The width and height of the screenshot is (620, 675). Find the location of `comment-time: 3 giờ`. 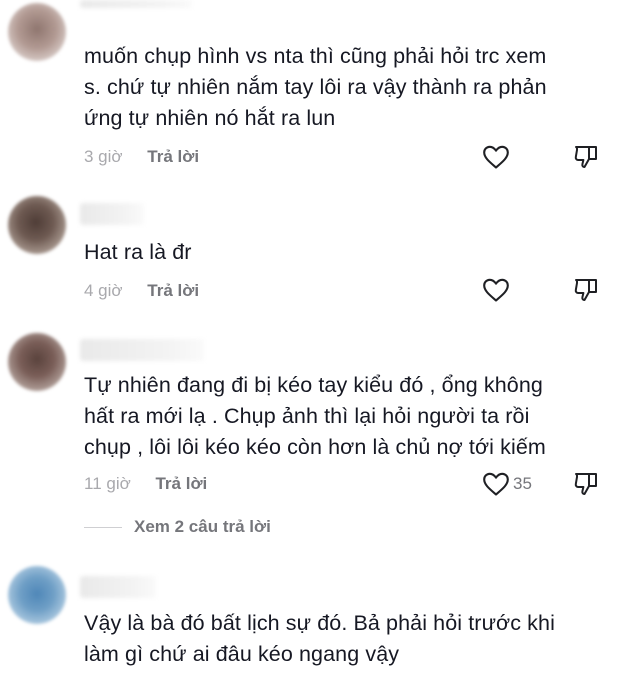

comment-time: 3 giờ is located at coordinates (103, 156).